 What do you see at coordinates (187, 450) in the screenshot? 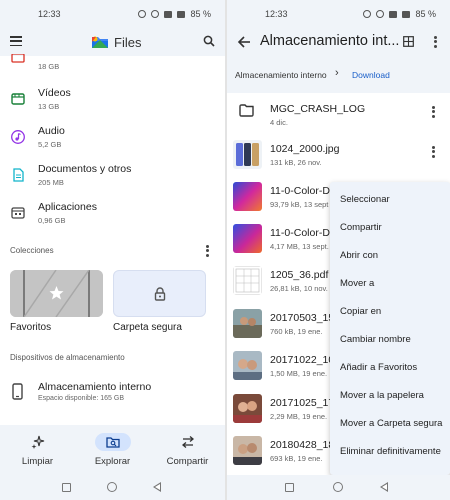
I see `nav-share: Compartir` at bounding box center [187, 450].